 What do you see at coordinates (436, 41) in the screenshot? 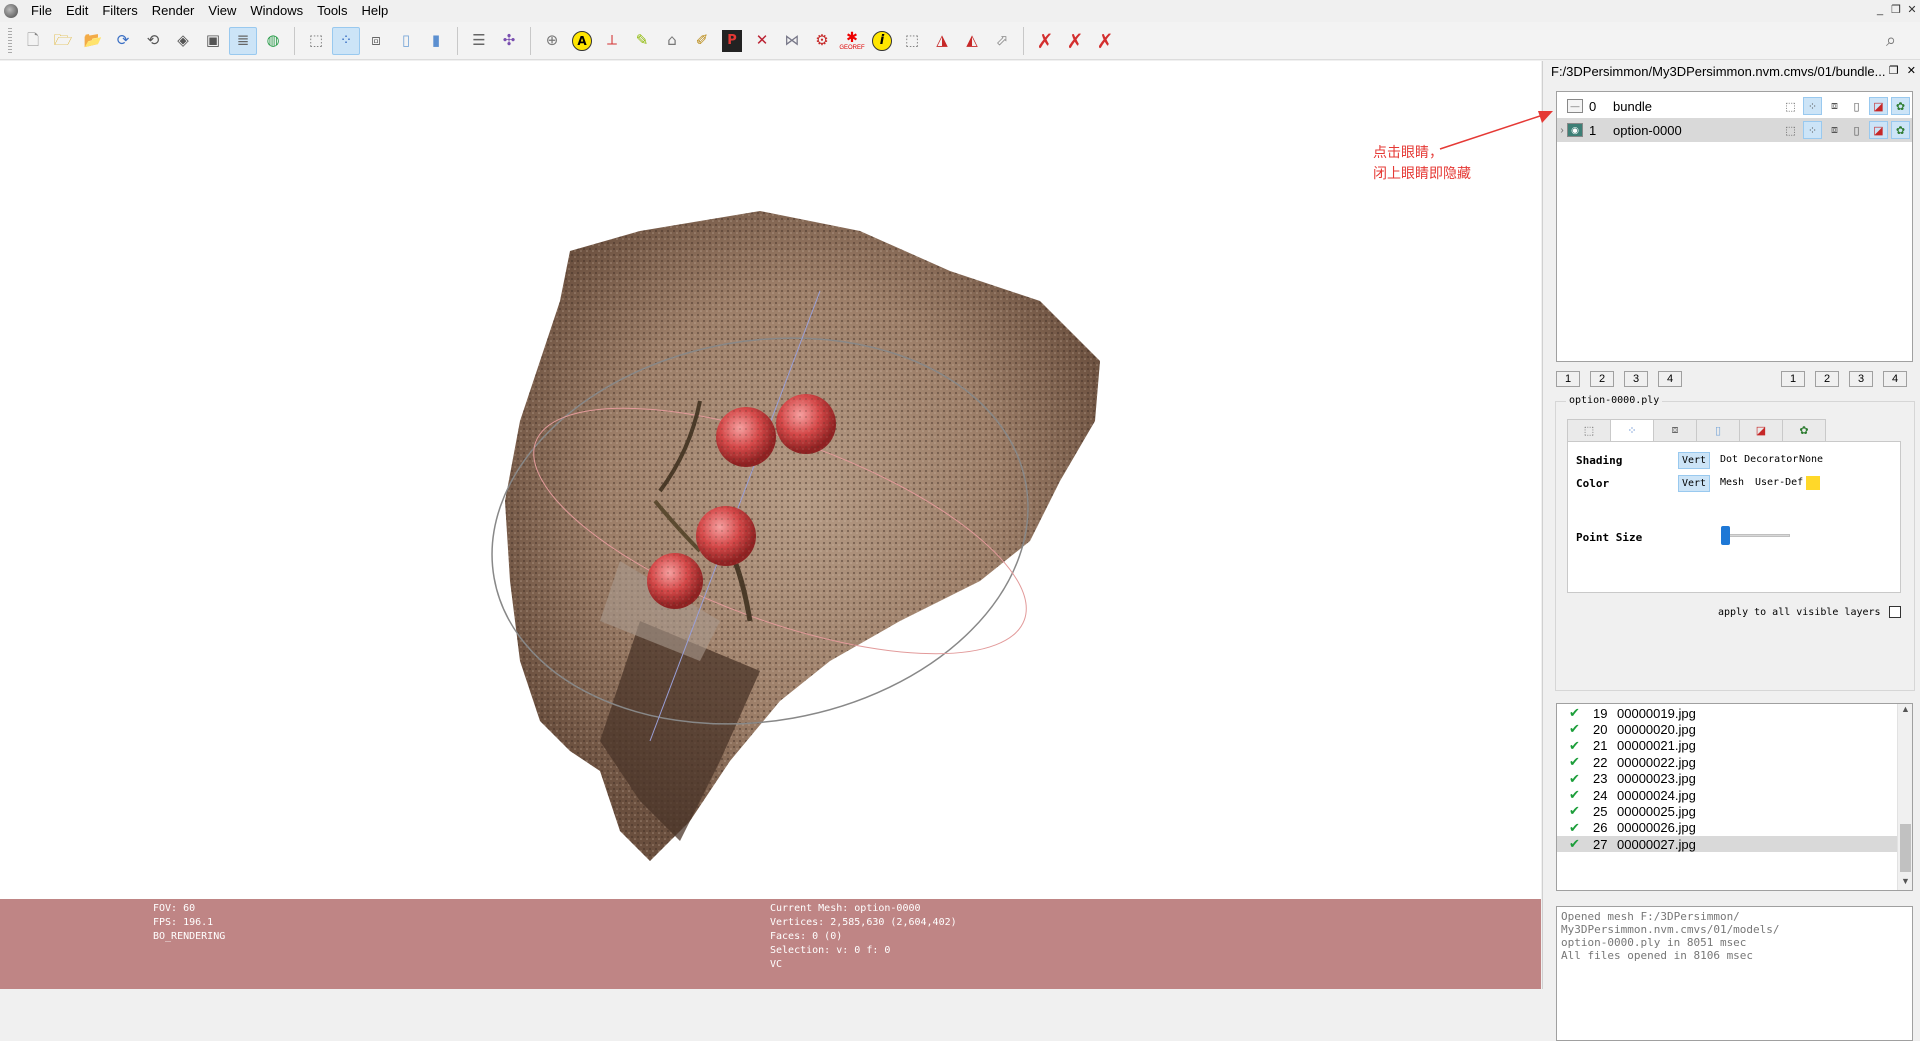
I see `smooth-shading-icon: ▮` at bounding box center [436, 41].